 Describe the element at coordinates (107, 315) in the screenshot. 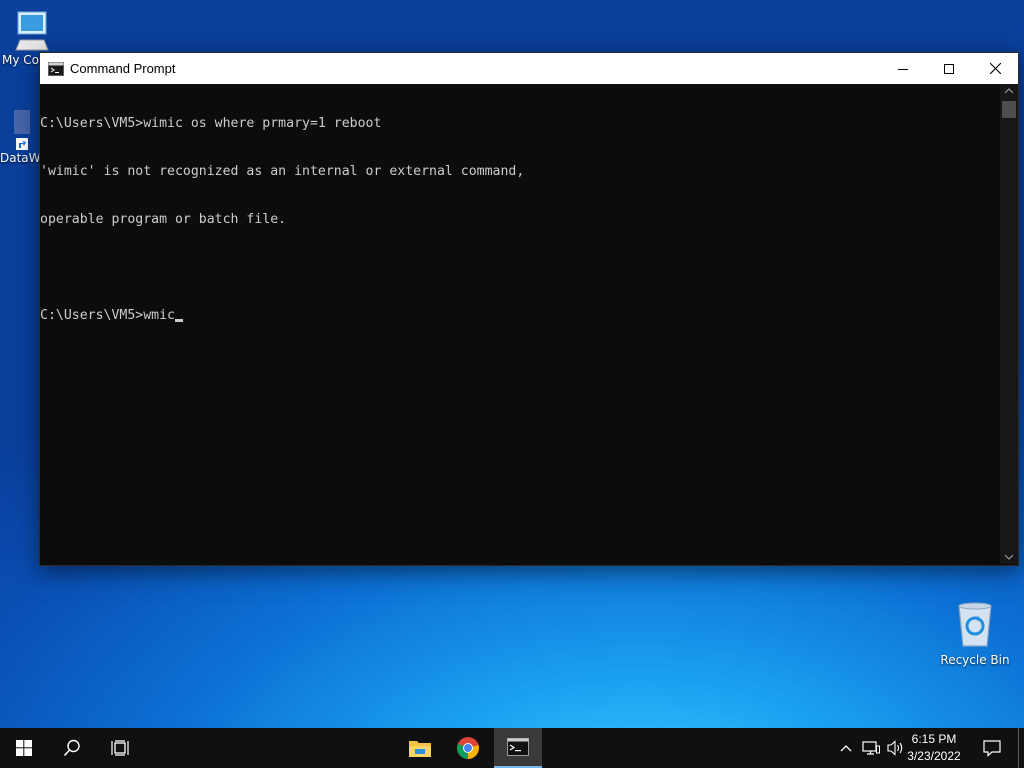

I see `console-line: C:\Users\VM5>wmic` at that location.